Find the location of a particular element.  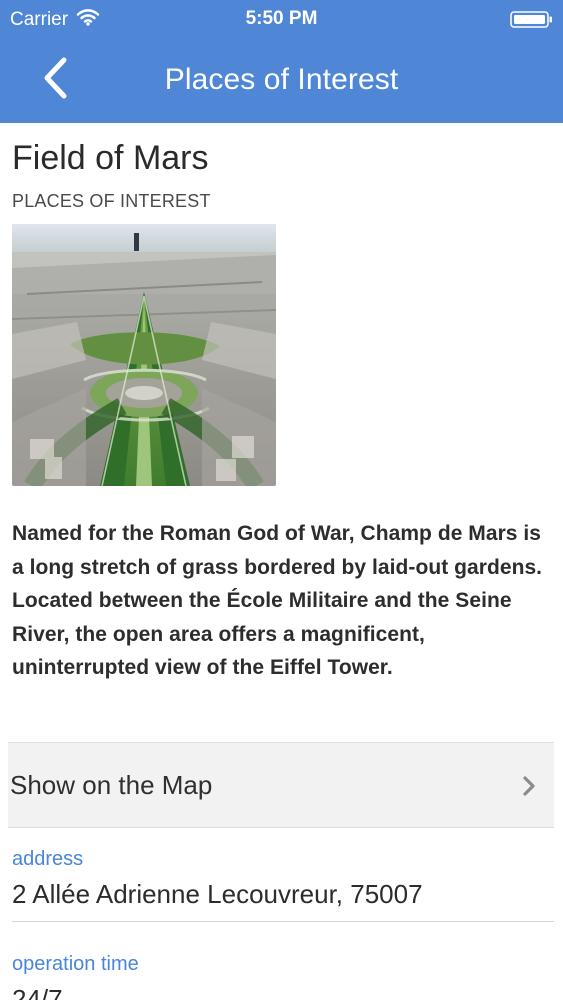

nav-title: Places of Interest is located at coordinates (281, 79).